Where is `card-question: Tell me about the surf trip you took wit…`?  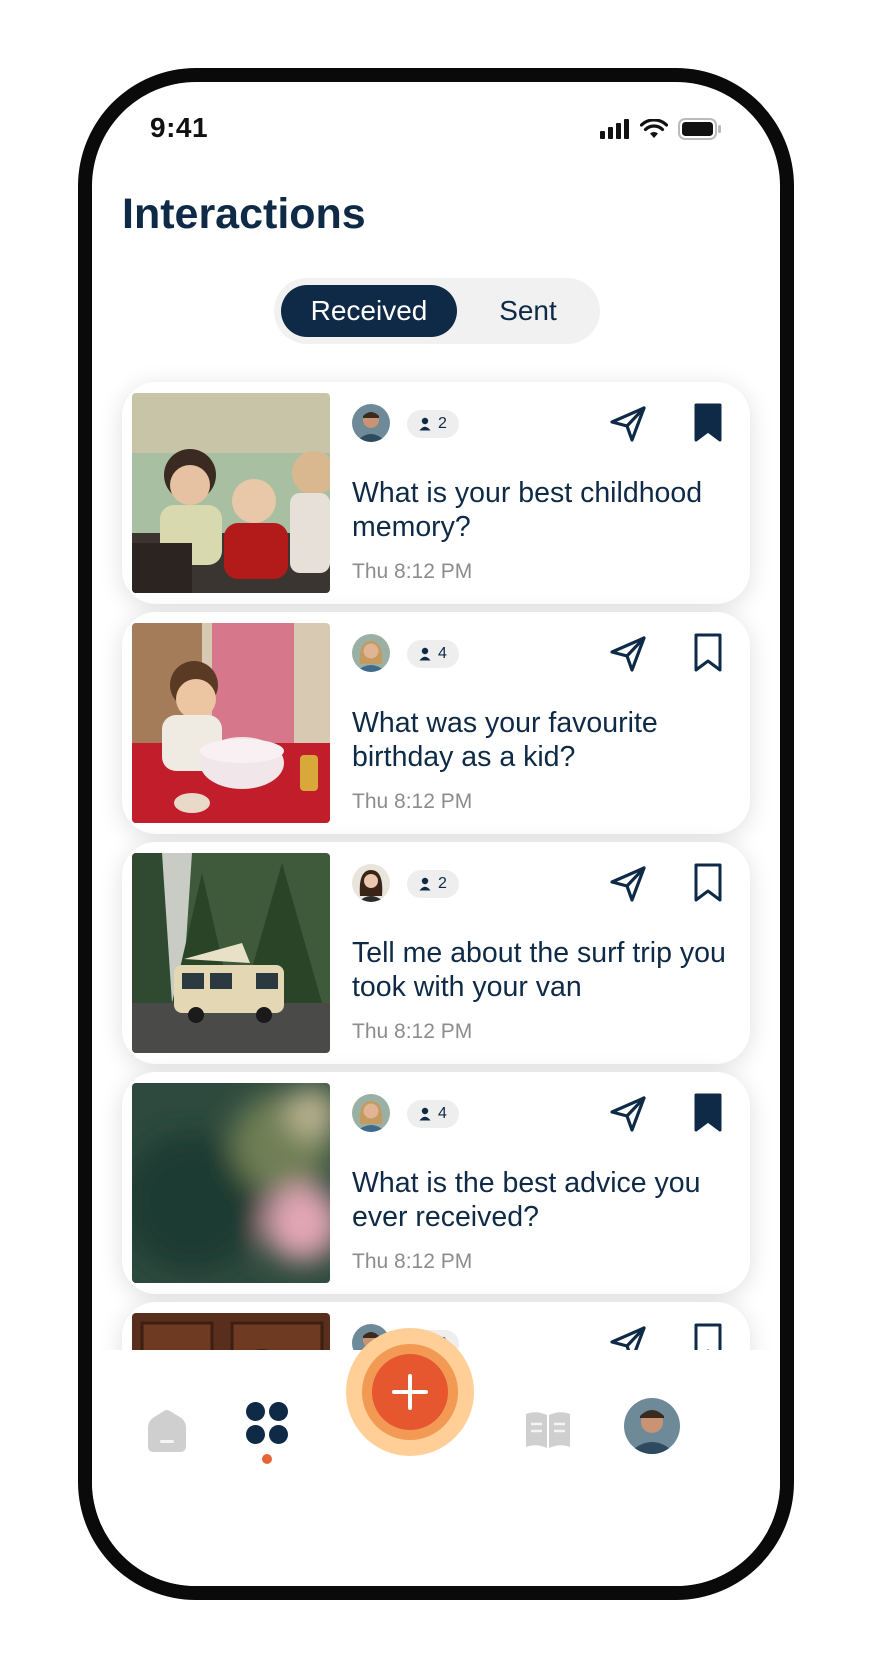 card-question: Tell me about the surf trip you took wit… is located at coordinates (539, 970).